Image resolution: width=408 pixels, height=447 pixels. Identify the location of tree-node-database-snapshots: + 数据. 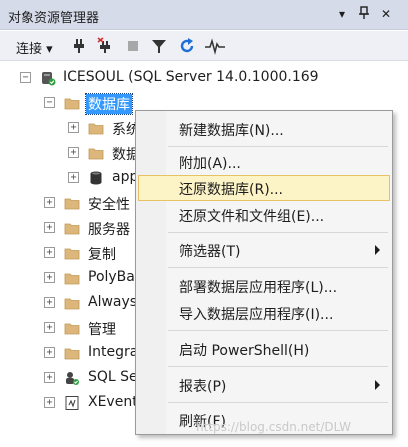
(70, 153).